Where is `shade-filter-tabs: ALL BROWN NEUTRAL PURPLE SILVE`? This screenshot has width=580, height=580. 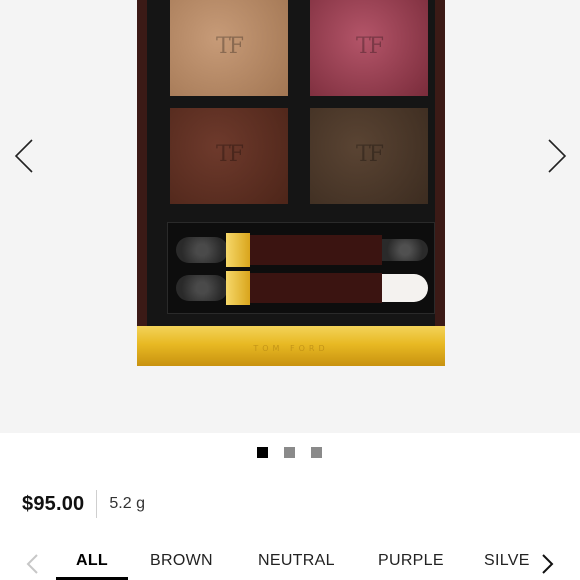
shade-filter-tabs: ALL BROWN NEUTRAL PURPLE SILVE is located at coordinates (290, 560).